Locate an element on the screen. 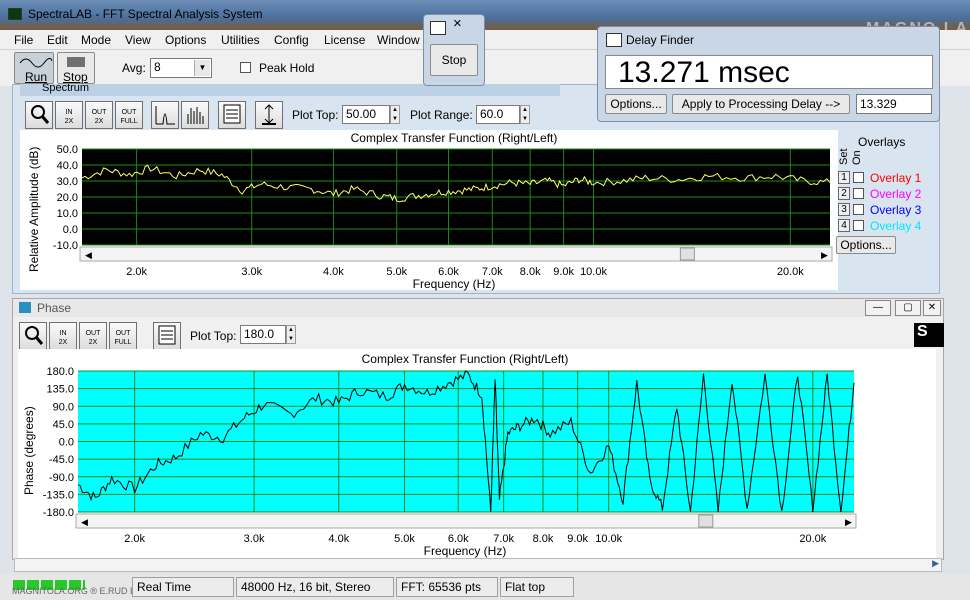 The width and height of the screenshot is (970, 600). side-panel-toggle-icon: S is located at coordinates (929, 335).